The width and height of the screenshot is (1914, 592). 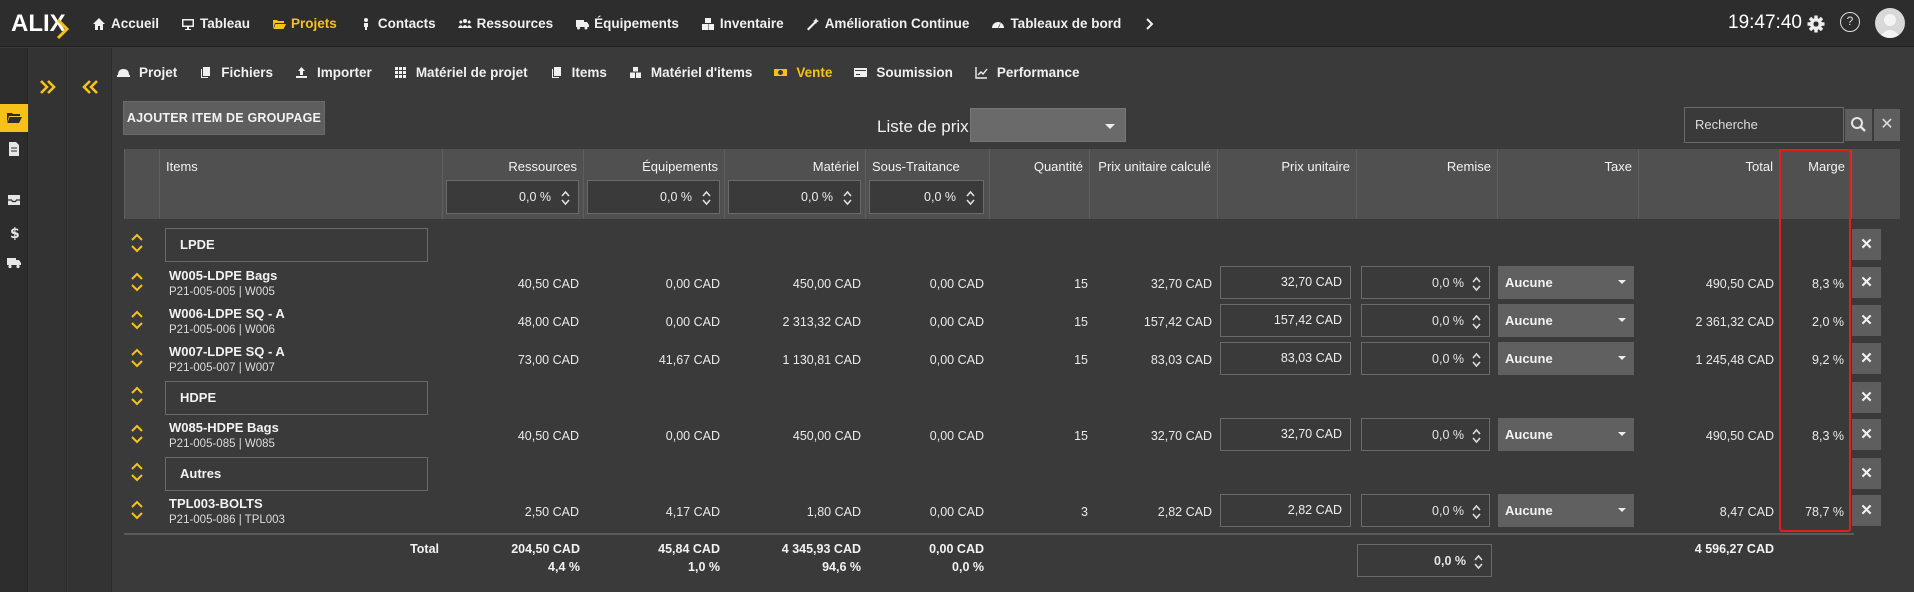 I want to click on document-icon, so click(x=14, y=149).